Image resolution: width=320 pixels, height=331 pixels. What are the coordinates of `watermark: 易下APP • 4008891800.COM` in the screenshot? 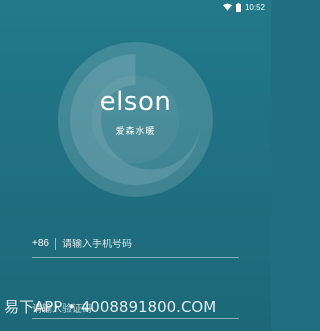 It's located at (110, 307).